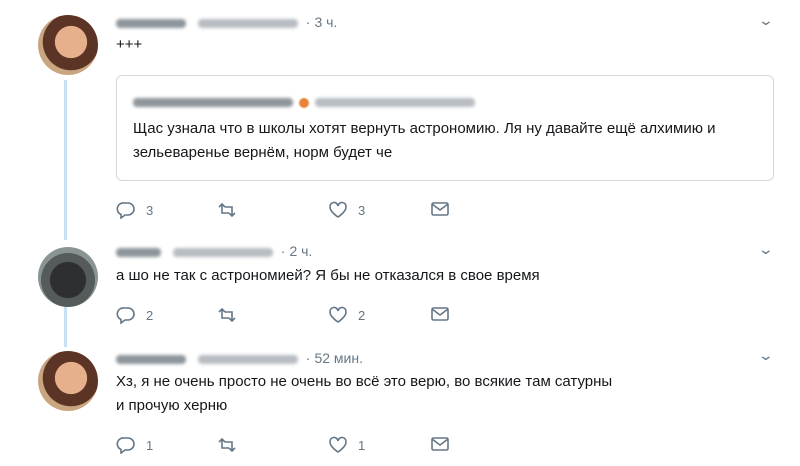 The width and height of the screenshot is (800, 466). What do you see at coordinates (362, 210) in the screenshot?
I see `like-count: 3` at bounding box center [362, 210].